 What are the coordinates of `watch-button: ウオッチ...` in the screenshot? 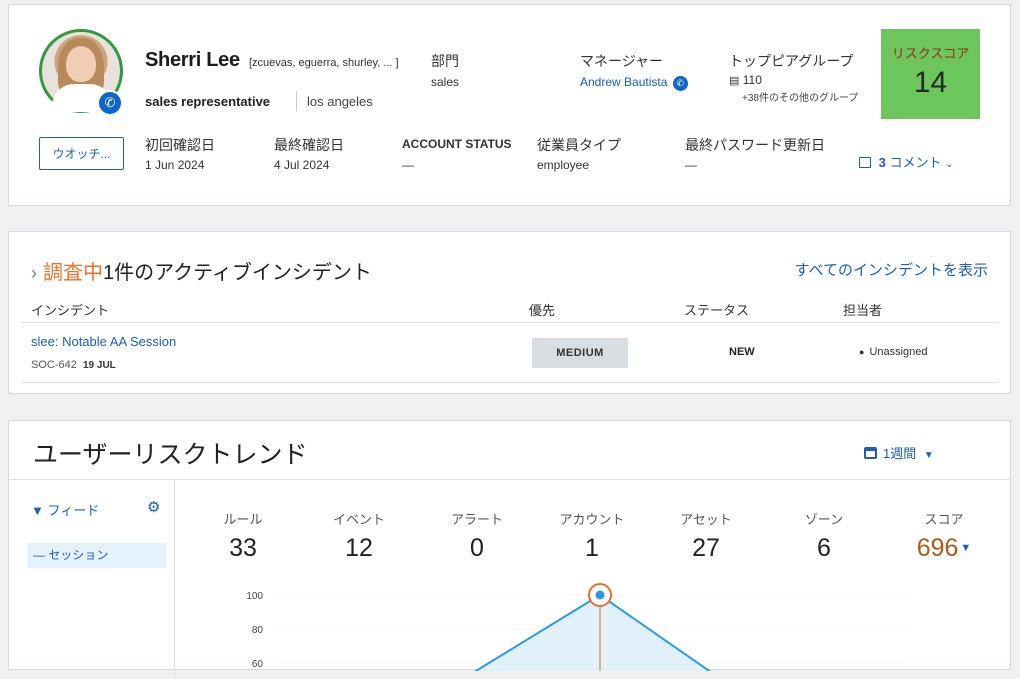 It's located at (81, 153).